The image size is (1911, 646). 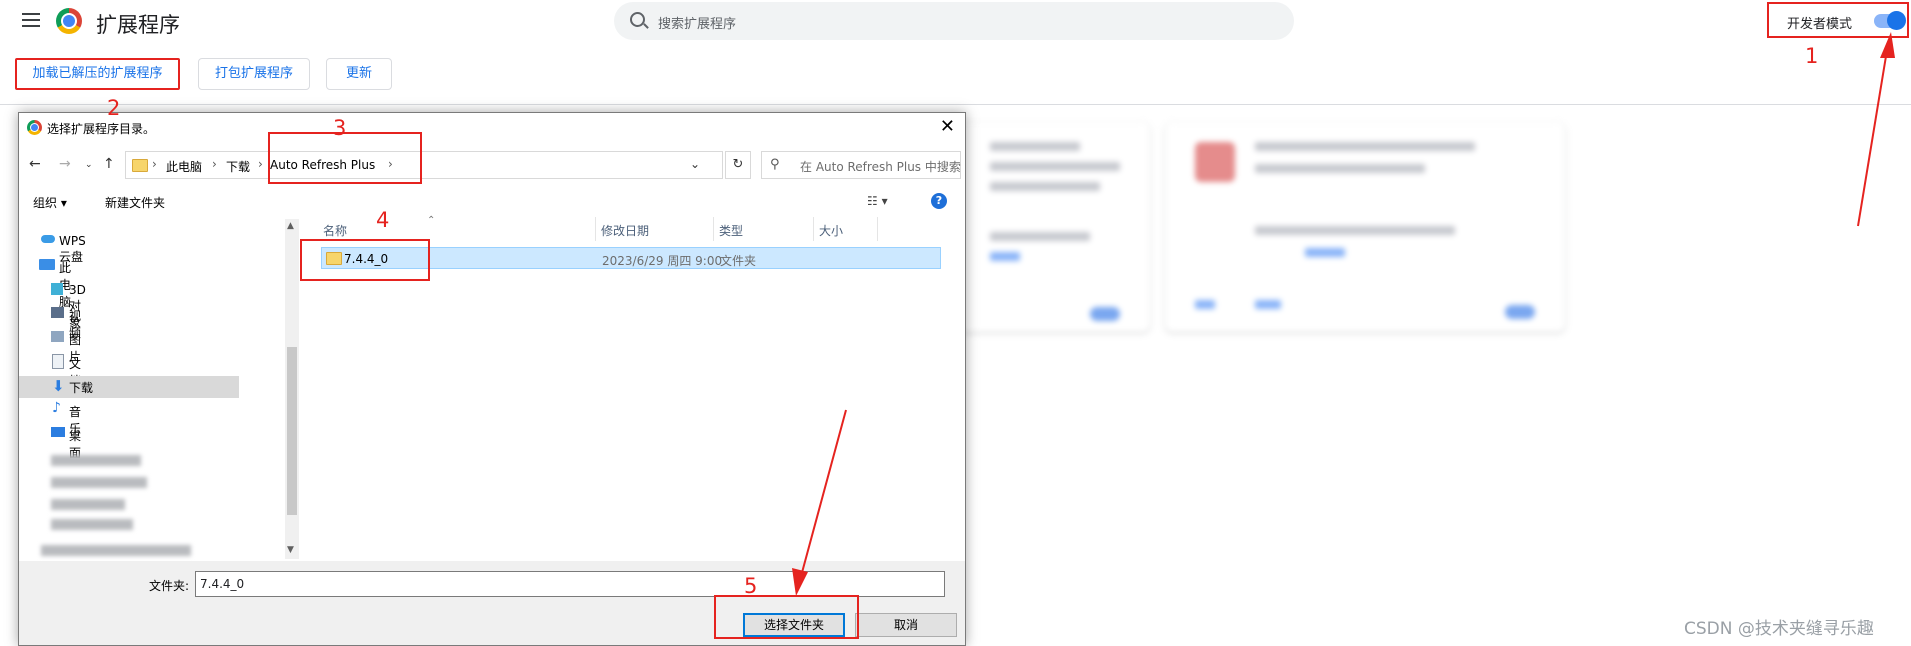 I want to click on navigation-pane: WPS云盘 此电脑 3D 对象 视频 图片 文档 ⬇ 下载 ♪ 音乐, so click(x=135, y=389).